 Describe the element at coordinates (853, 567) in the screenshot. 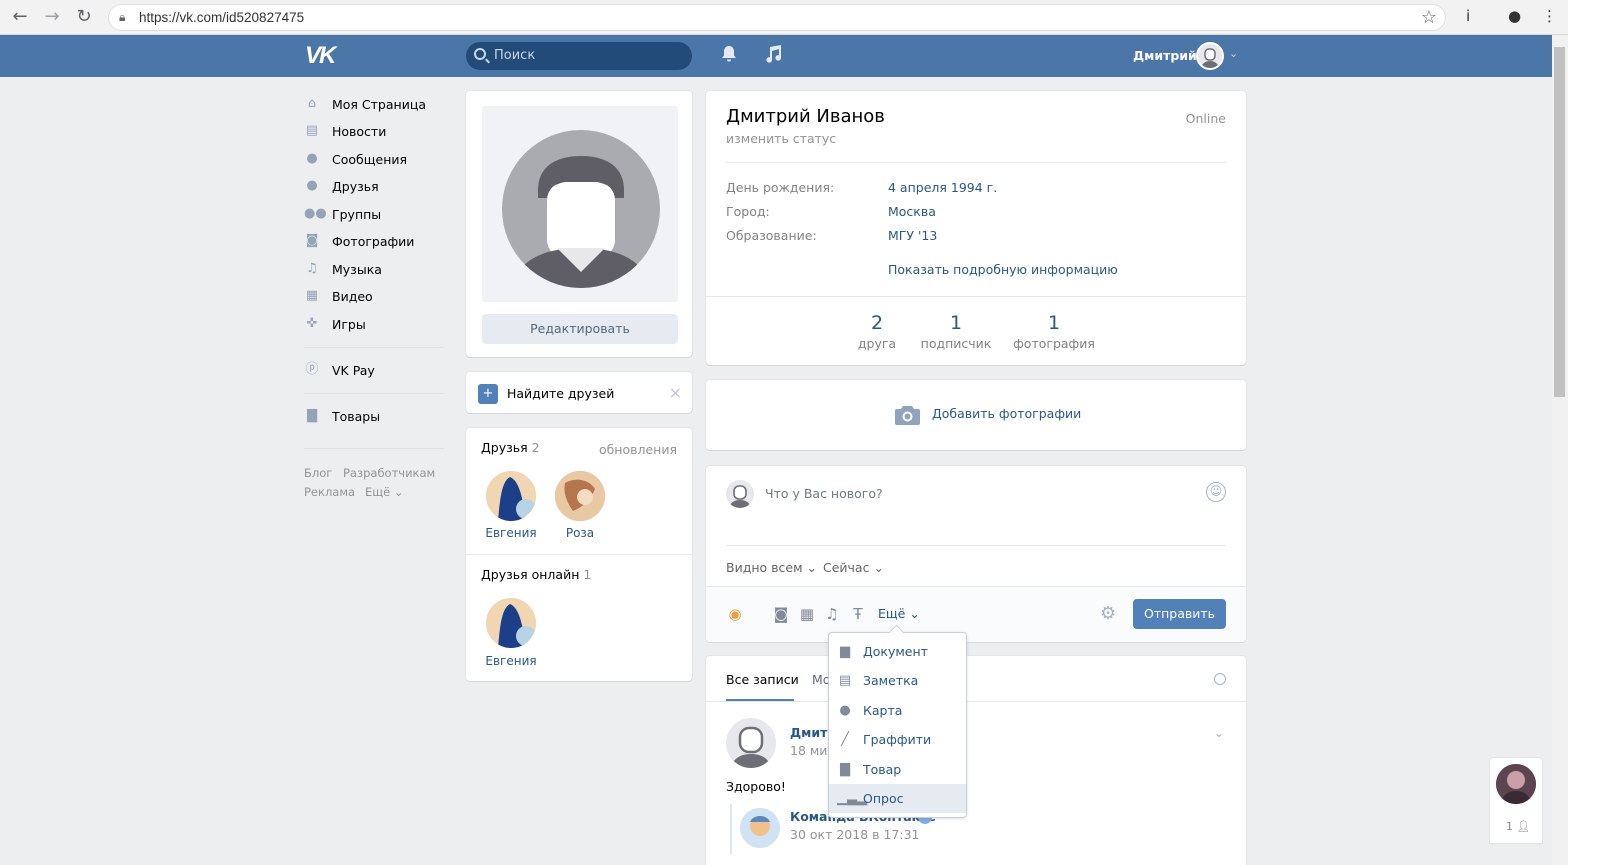

I see `time-select: Сейчас ⌄` at that location.